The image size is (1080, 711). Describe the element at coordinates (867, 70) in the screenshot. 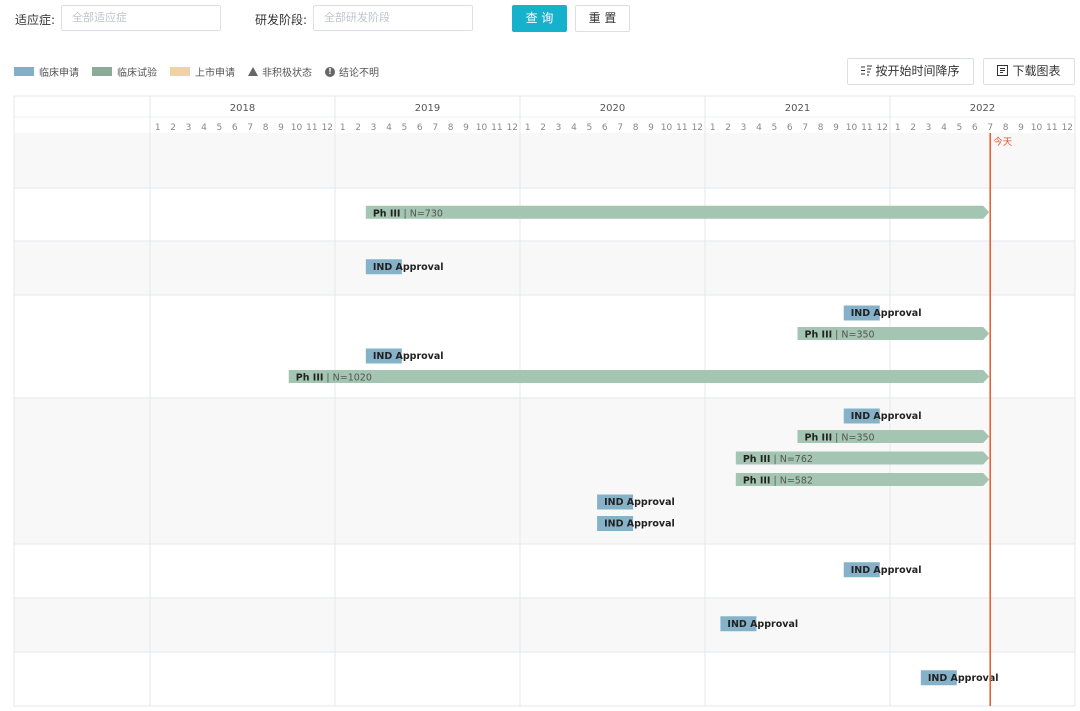

I see `sort-descending-icon` at that location.